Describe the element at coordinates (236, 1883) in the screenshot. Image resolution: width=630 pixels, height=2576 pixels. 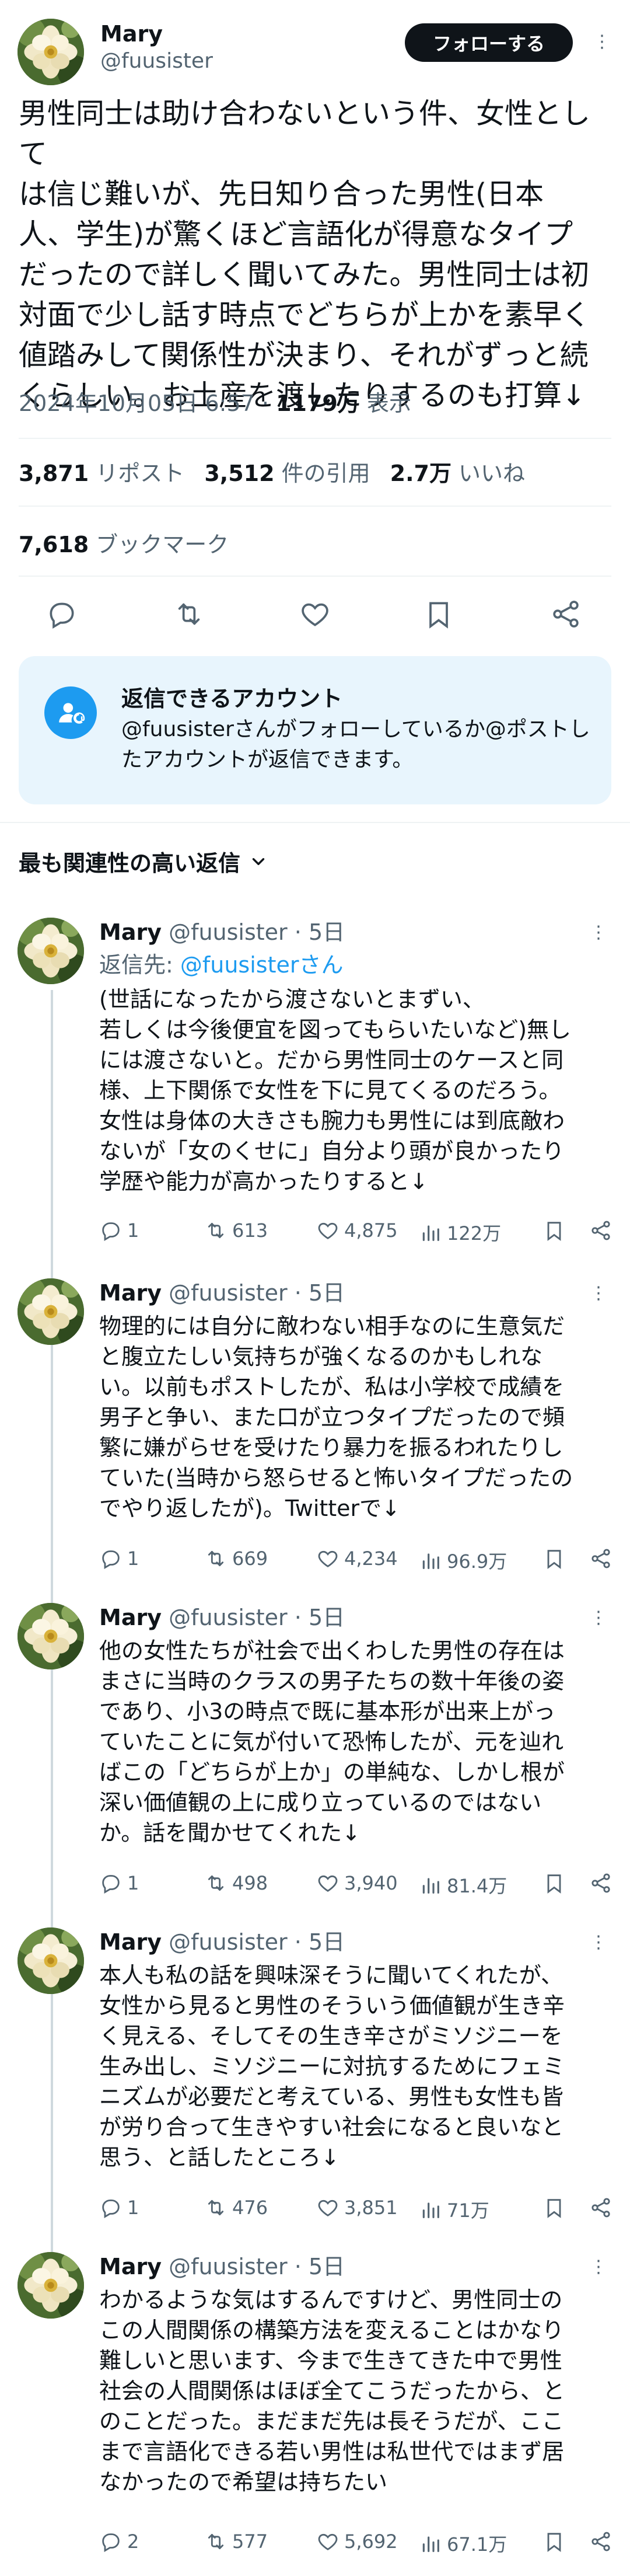
I see `reply-action-repost: 498` at that location.